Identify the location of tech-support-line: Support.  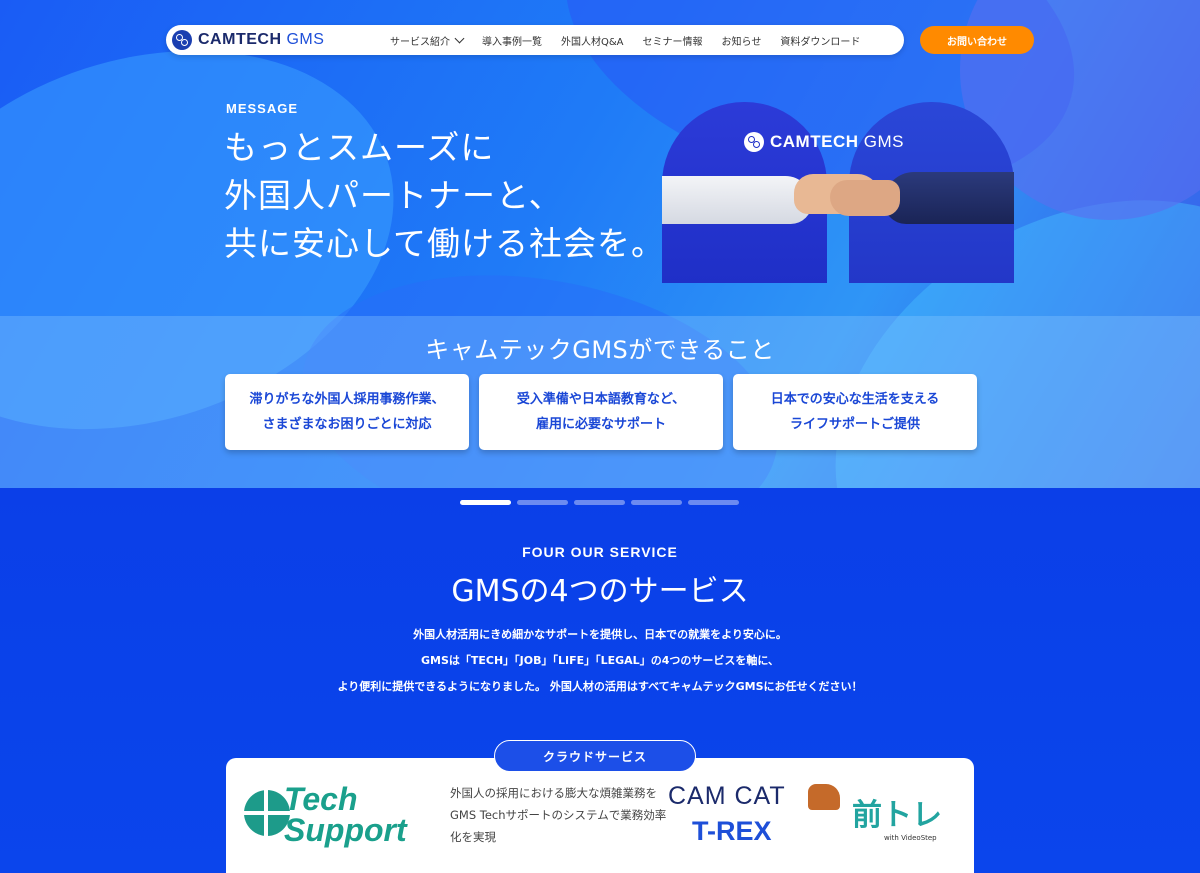
(345, 830).